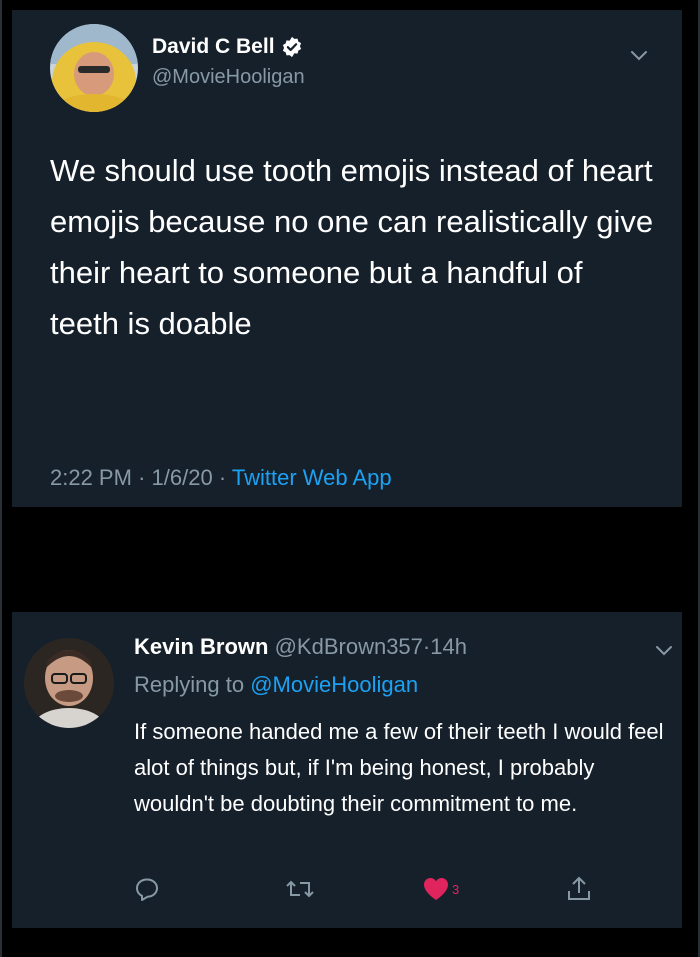  I want to click on reply-button, so click(147, 889).